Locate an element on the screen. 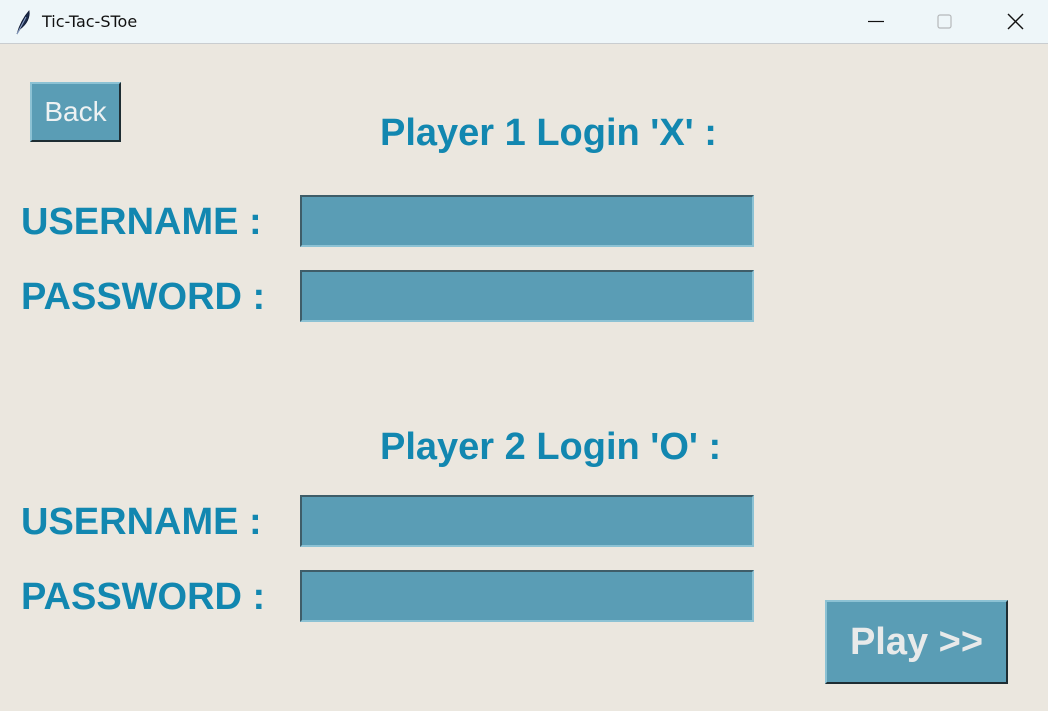 The height and width of the screenshot is (711, 1048). player1-username-input is located at coordinates (527, 221).